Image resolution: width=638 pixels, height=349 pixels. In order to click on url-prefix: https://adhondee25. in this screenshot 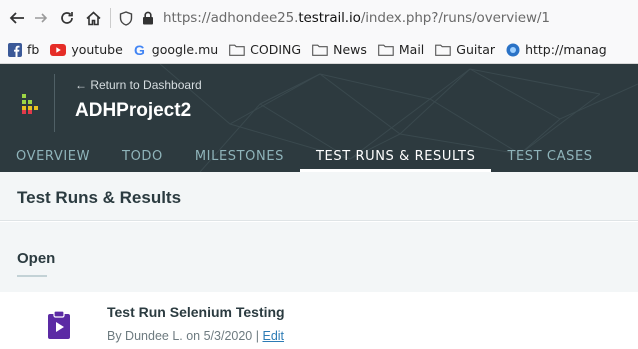, I will do `click(231, 18)`.